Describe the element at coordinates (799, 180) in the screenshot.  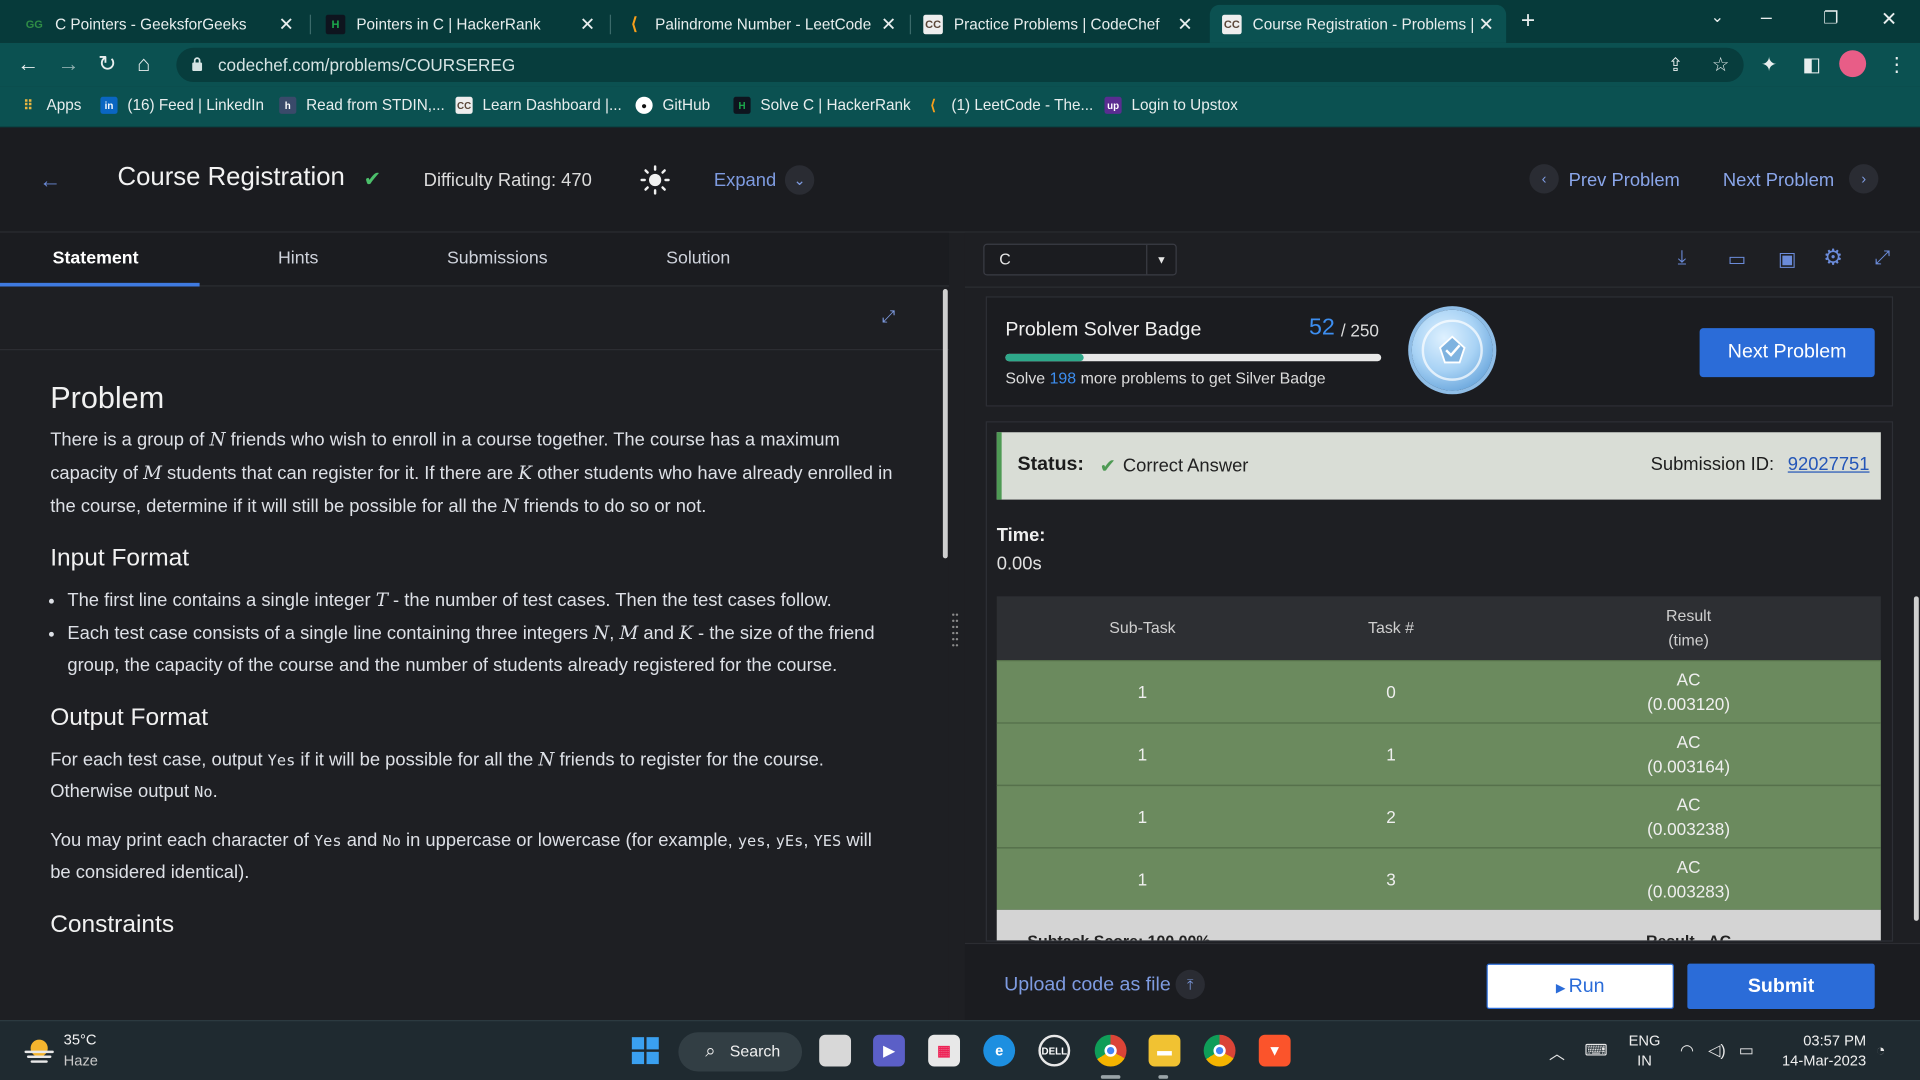
I see `chevron-down-icon: ⌄` at that location.